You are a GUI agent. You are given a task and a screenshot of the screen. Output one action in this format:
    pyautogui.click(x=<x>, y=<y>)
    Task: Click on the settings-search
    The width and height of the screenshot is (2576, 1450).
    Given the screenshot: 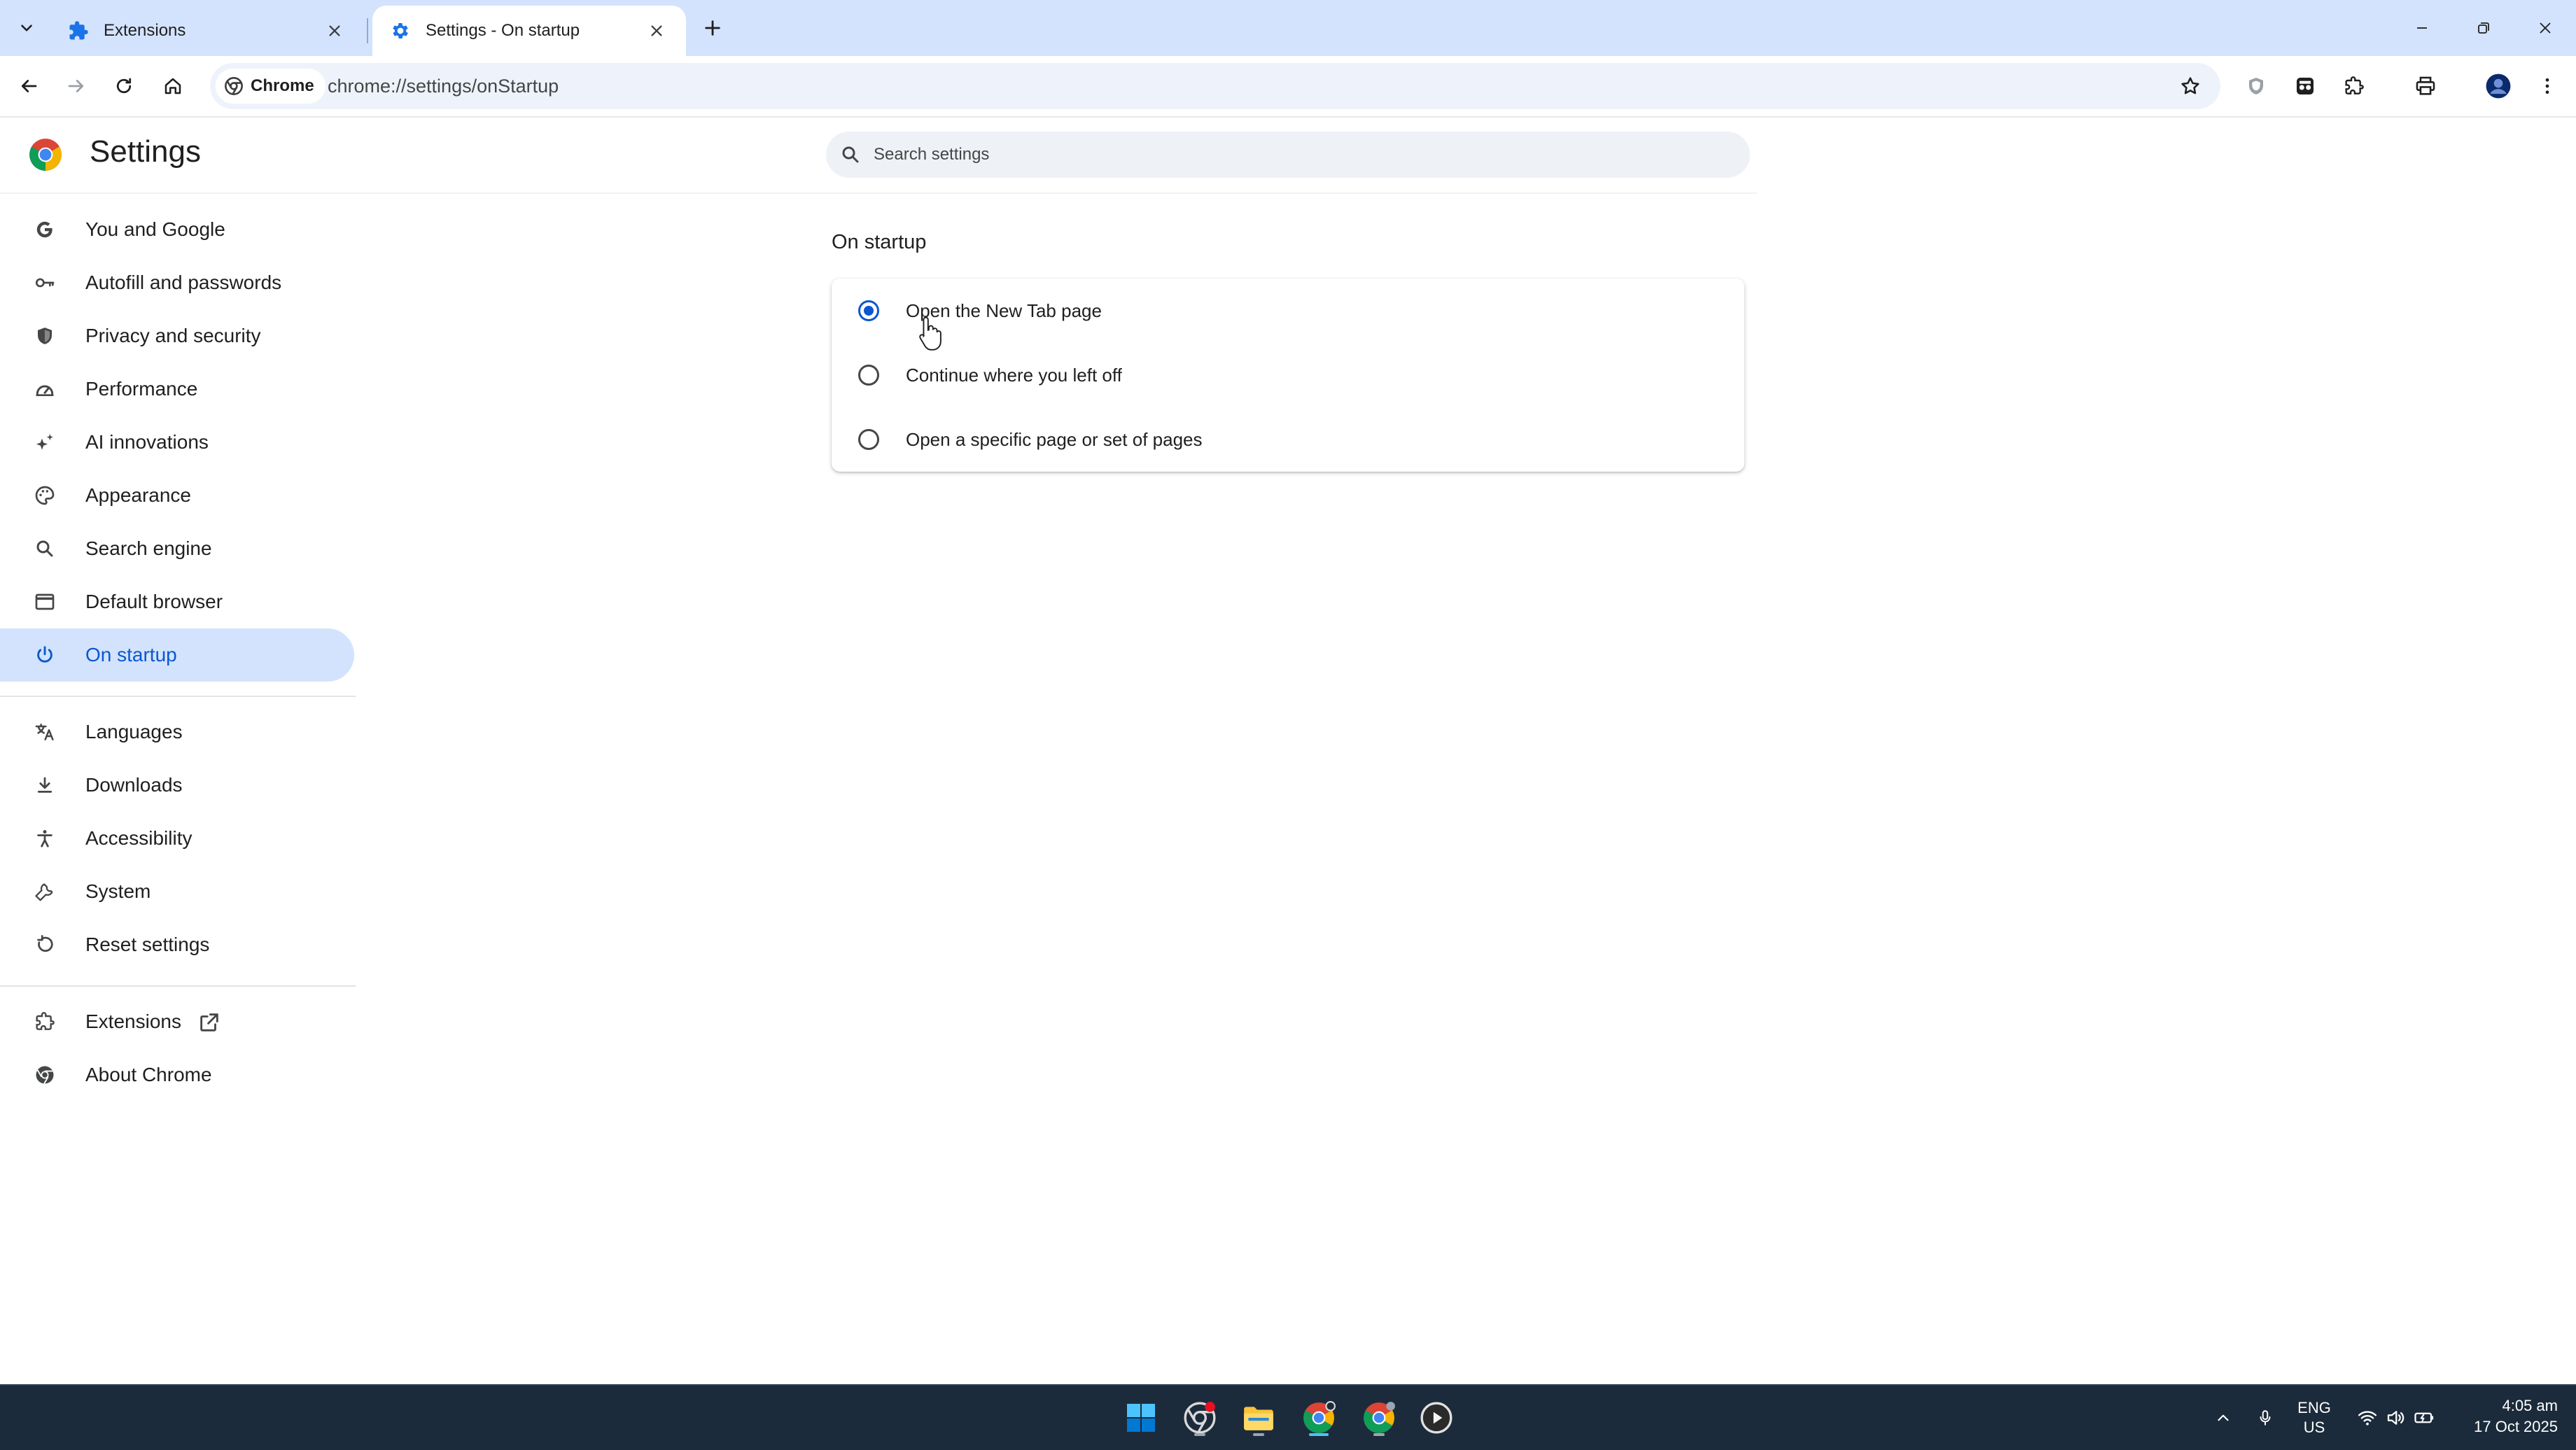 What is the action you would take?
    pyautogui.click(x=1288, y=155)
    